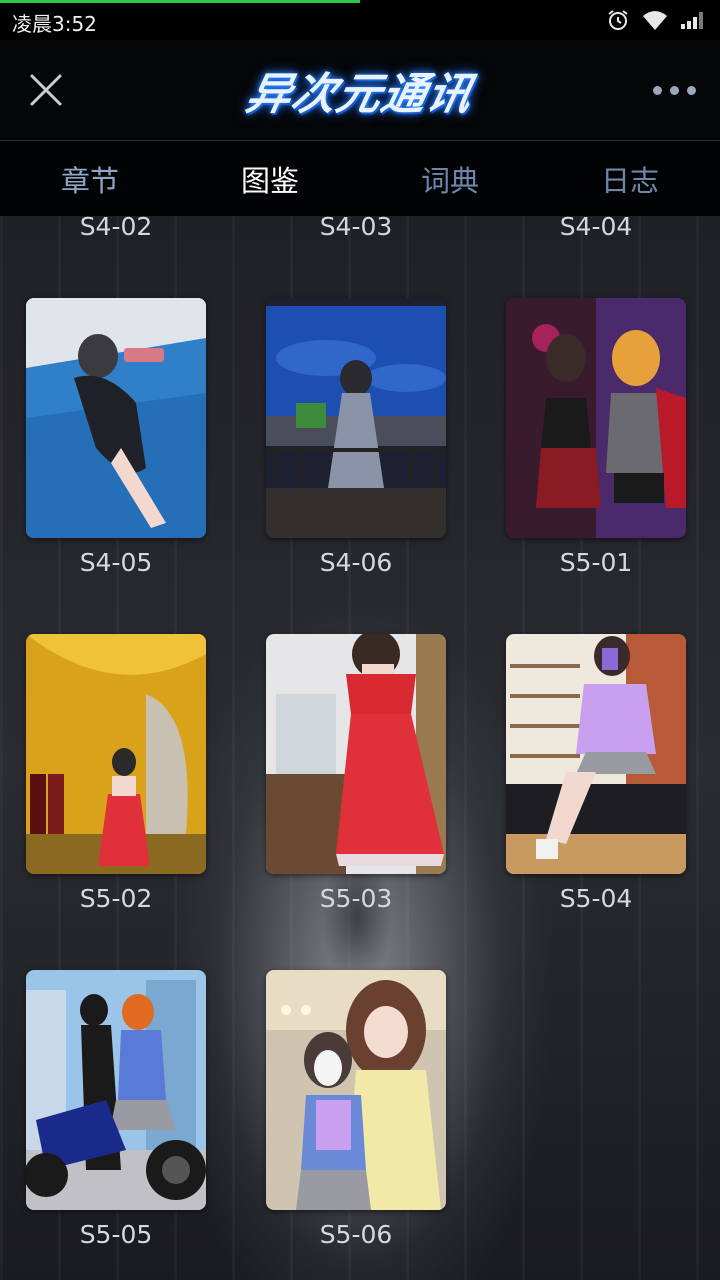 This screenshot has height=1280, width=720. Describe the element at coordinates (356, 562) in the screenshot. I see `card-label: S4-06` at that location.